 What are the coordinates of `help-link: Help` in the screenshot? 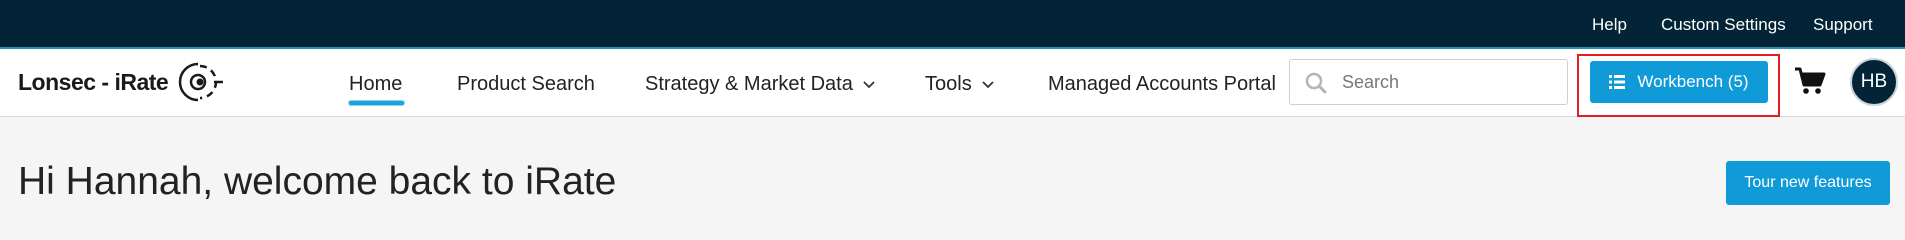 It's located at (1609, 25).